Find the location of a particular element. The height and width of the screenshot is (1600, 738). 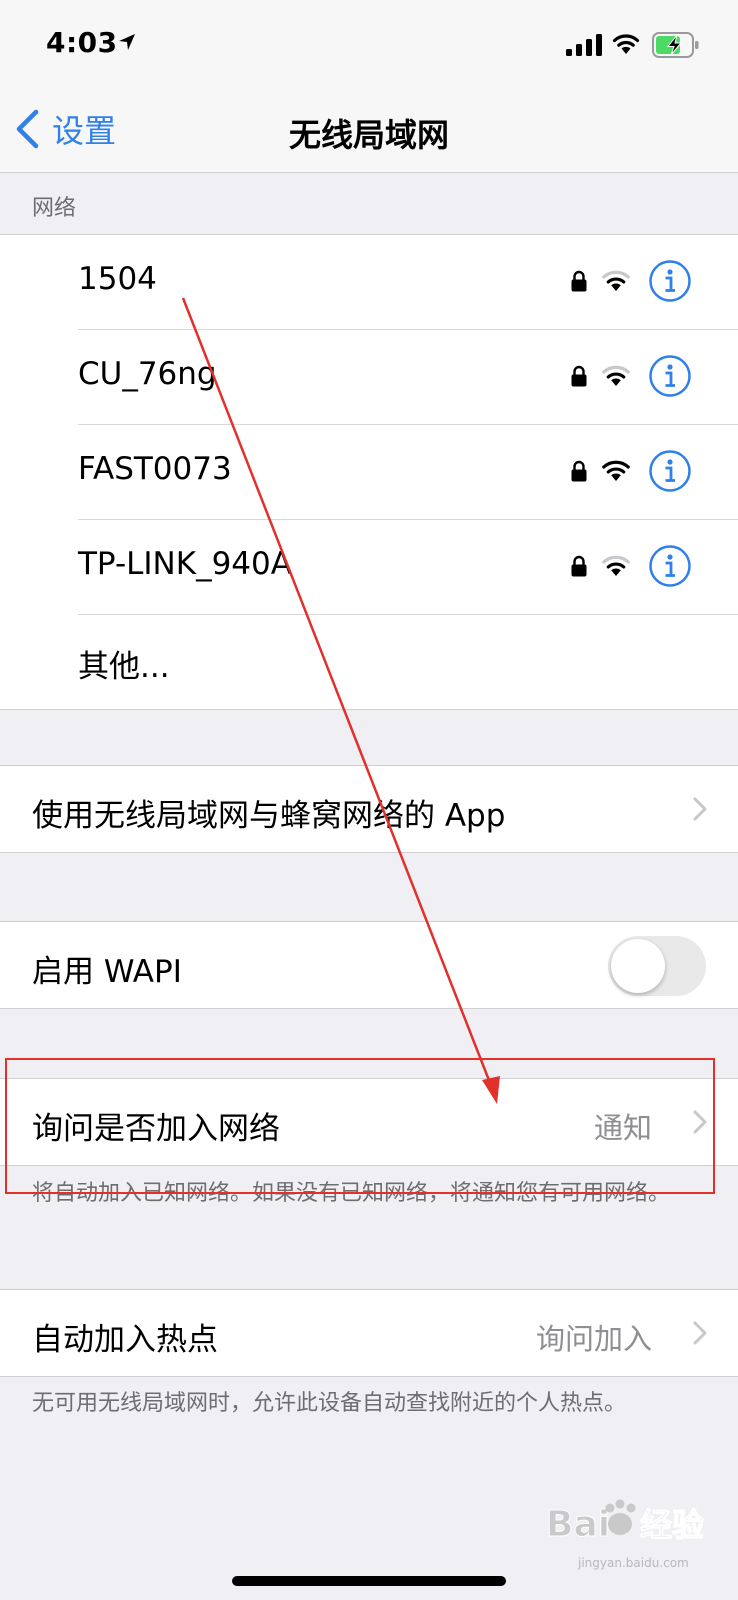

wapi-cell: 启用 WAPI is located at coordinates (369, 965).